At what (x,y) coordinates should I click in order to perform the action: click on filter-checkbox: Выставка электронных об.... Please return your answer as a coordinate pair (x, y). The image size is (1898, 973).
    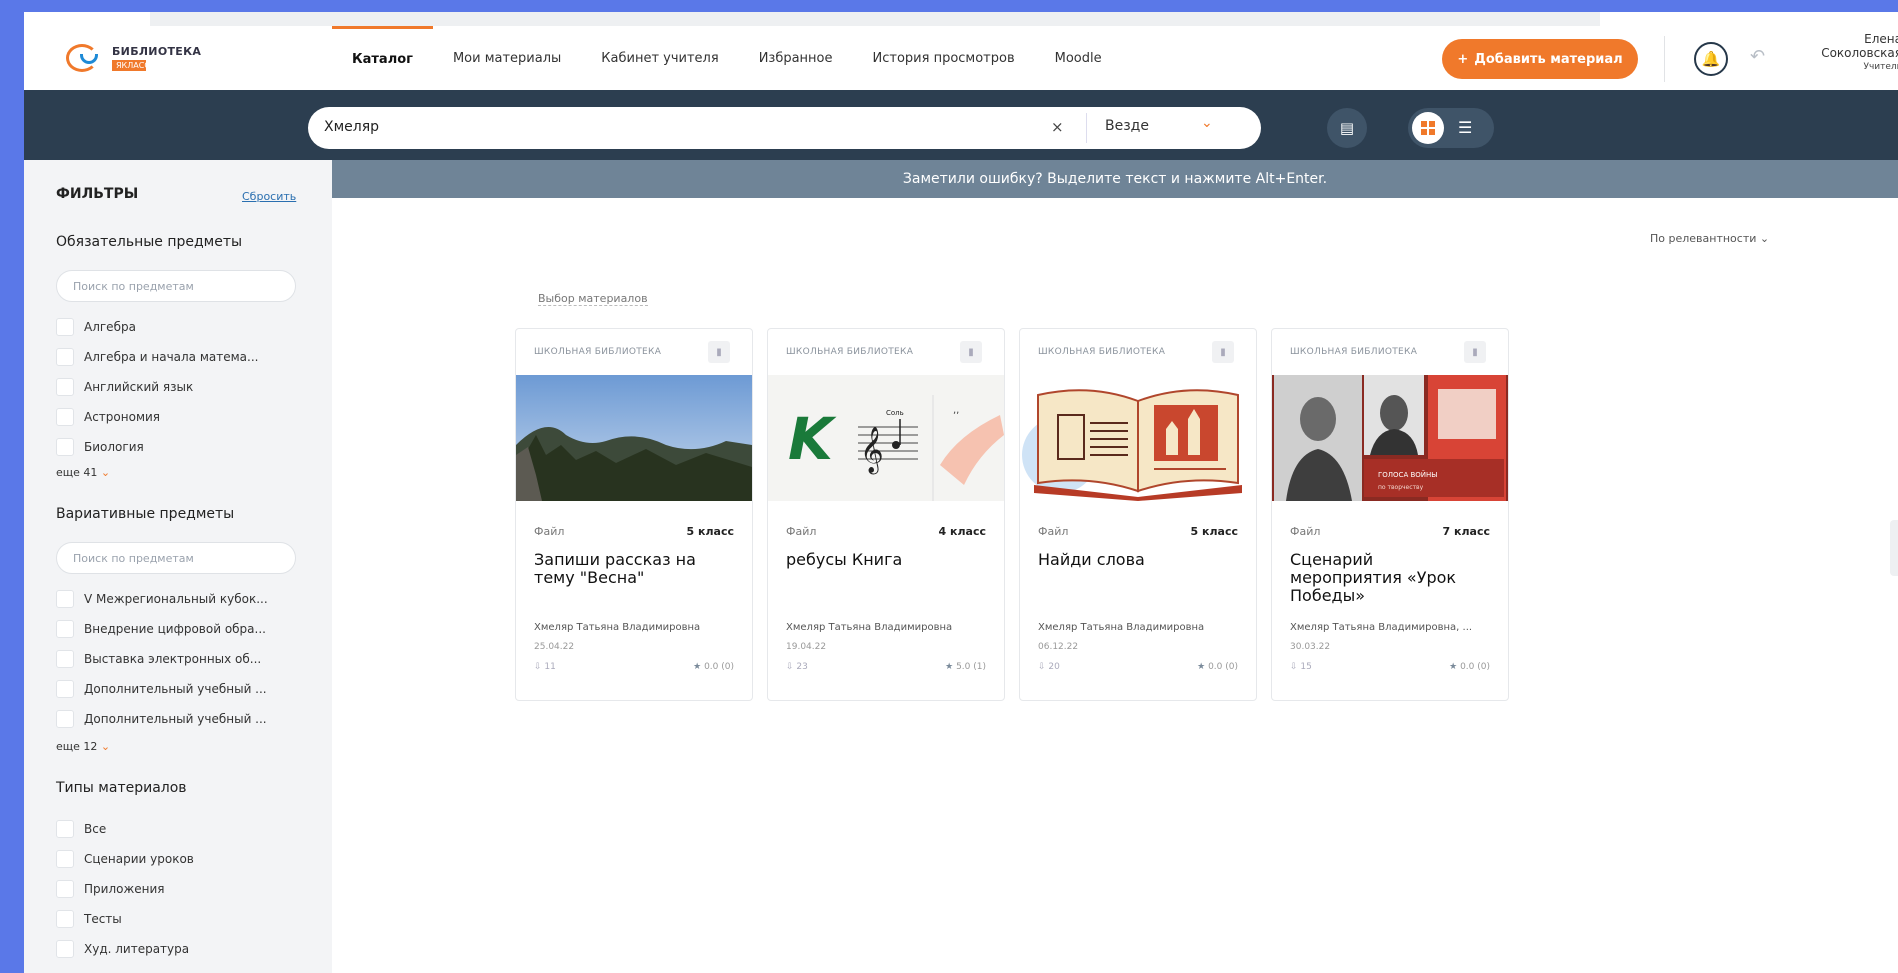
    Looking at the image, I should click on (158, 659).